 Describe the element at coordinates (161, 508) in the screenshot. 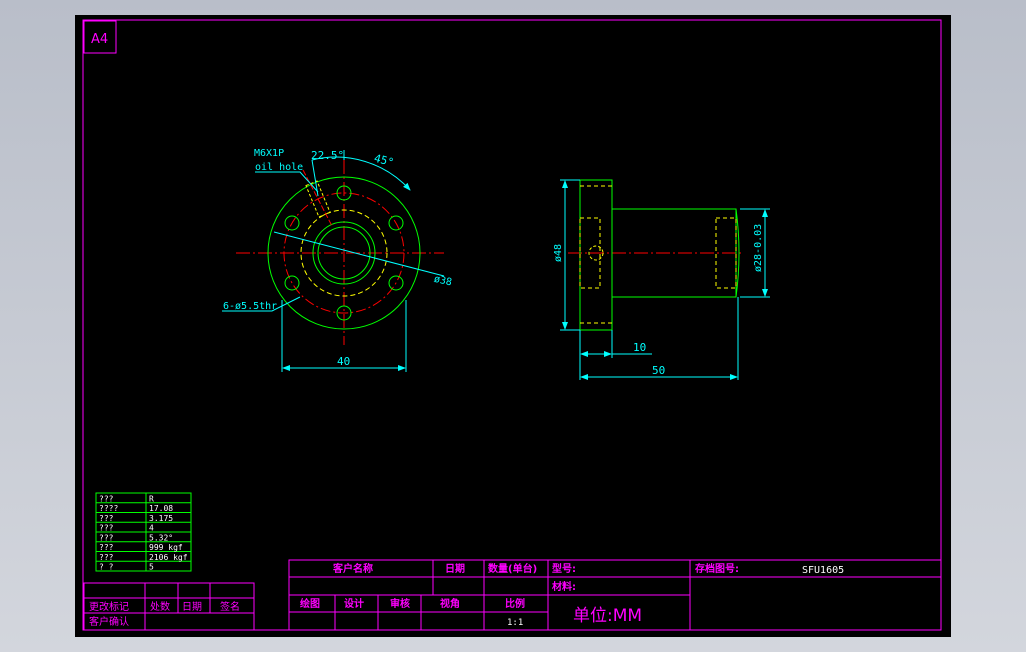

I see `spec-value: 17.08` at that location.